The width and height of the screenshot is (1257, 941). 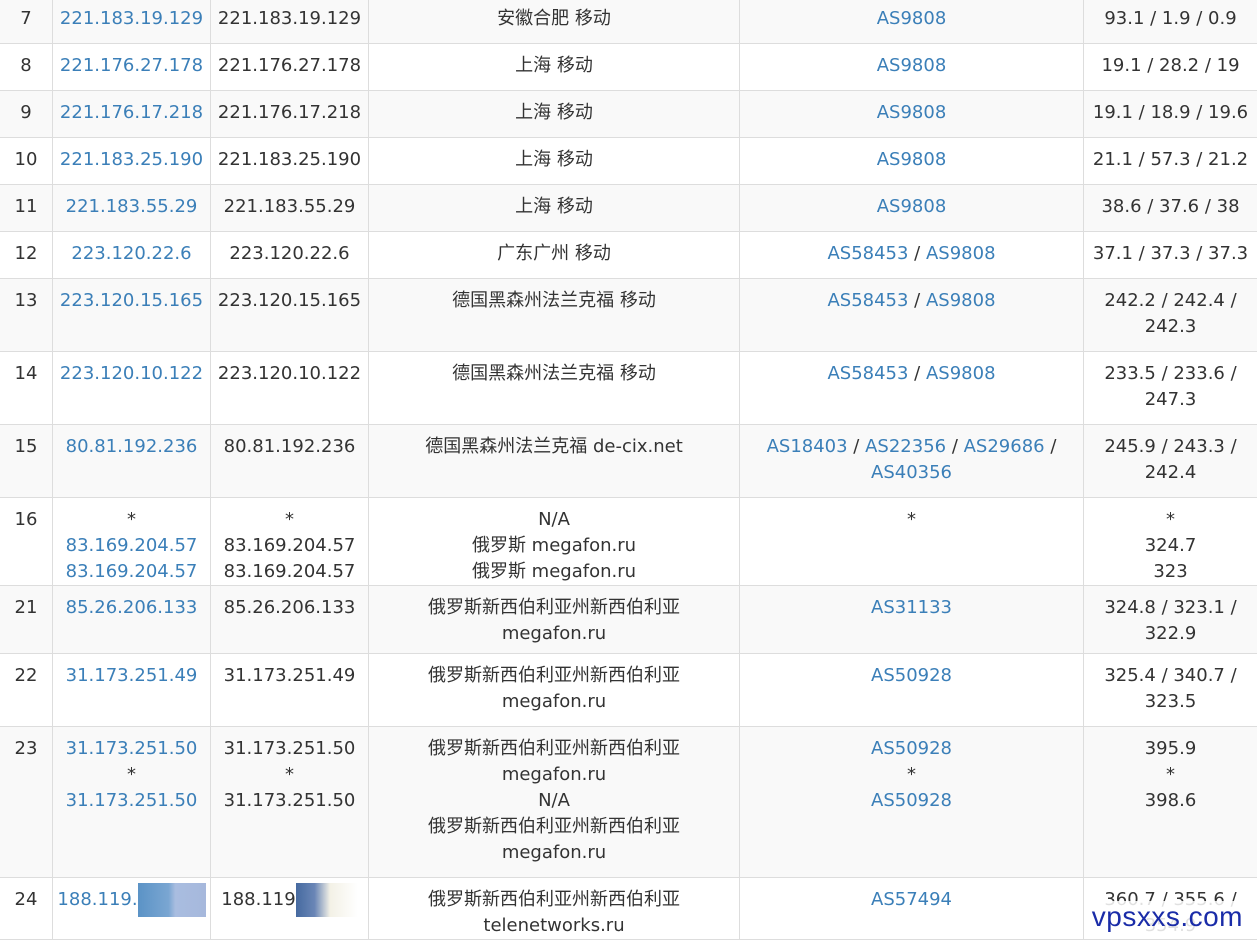 I want to click on asn-link: AS29686, so click(x=1004, y=446).